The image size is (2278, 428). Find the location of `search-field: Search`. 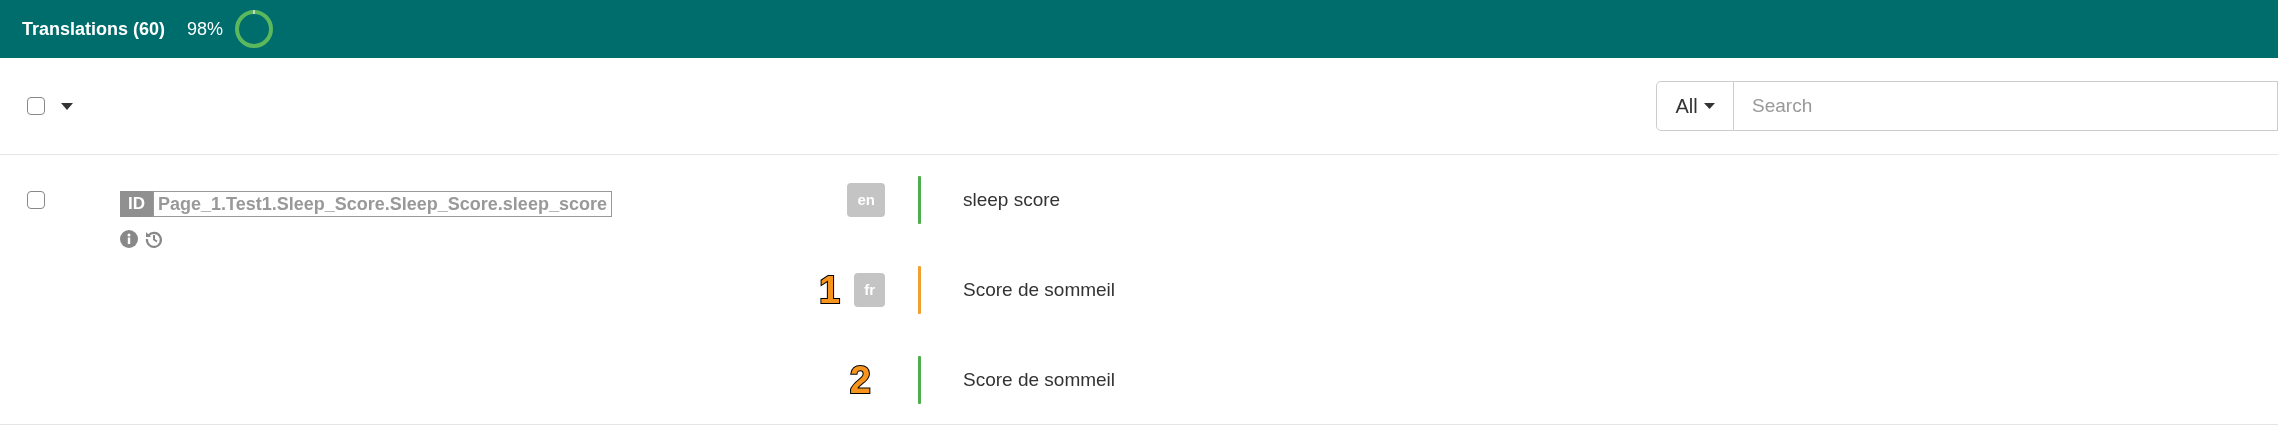

search-field: Search is located at coordinates (2006, 106).